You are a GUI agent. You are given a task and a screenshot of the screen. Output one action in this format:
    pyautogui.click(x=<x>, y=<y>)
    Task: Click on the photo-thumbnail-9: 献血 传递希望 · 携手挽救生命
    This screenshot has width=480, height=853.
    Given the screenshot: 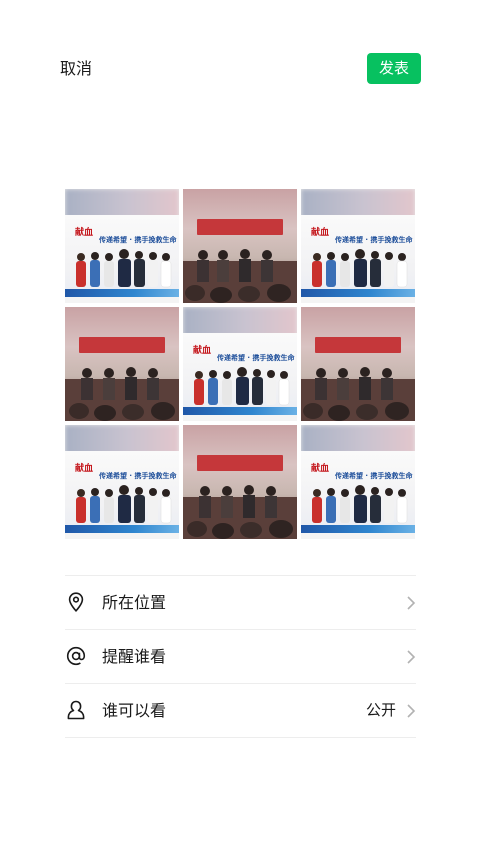 What is the action you would take?
    pyautogui.click(x=358, y=482)
    